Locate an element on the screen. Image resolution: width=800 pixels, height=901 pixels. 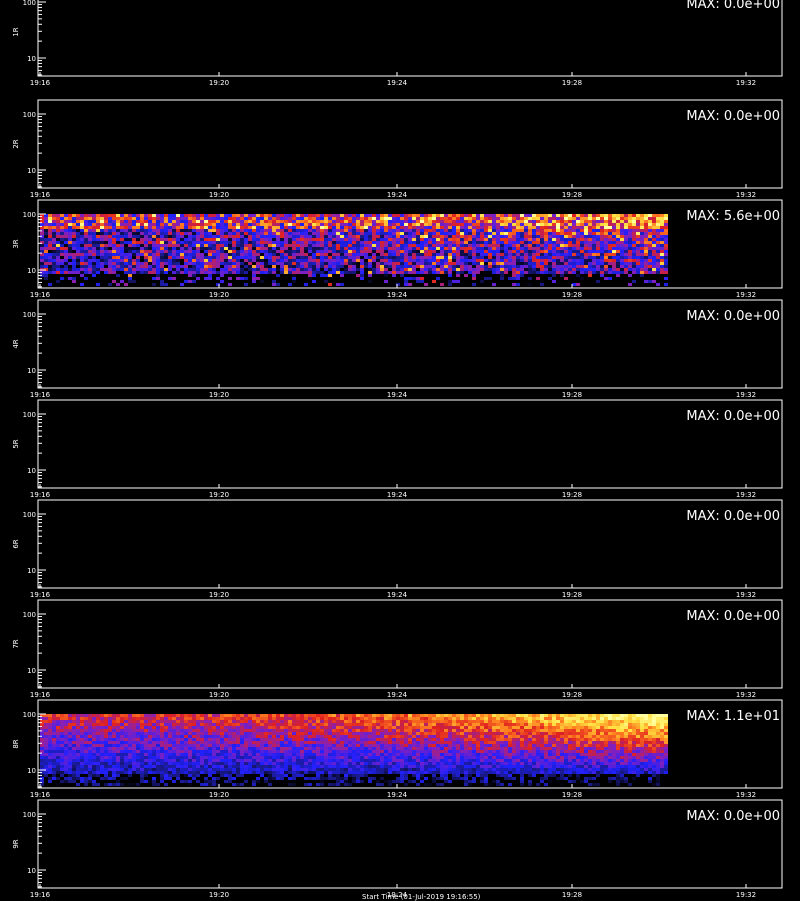
max-label-5R: MAX: 0.0e+00 is located at coordinates (733, 416).